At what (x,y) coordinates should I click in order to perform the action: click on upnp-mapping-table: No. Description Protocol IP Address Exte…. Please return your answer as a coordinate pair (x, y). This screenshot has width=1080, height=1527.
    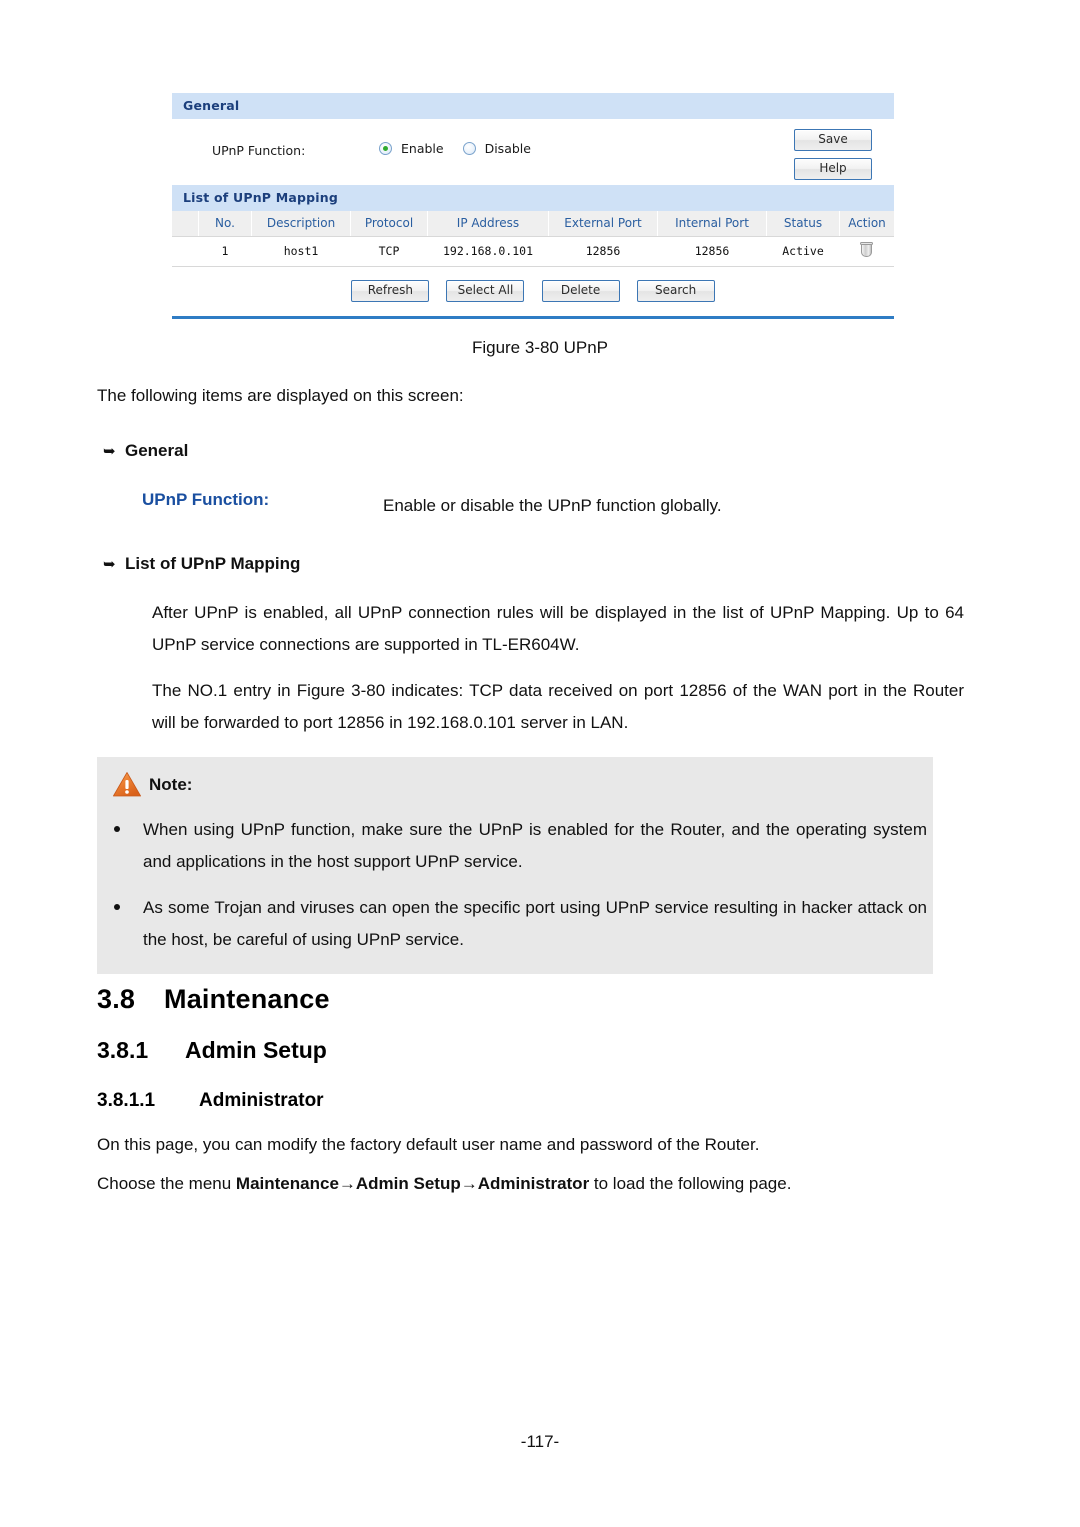
    Looking at the image, I should click on (533, 239).